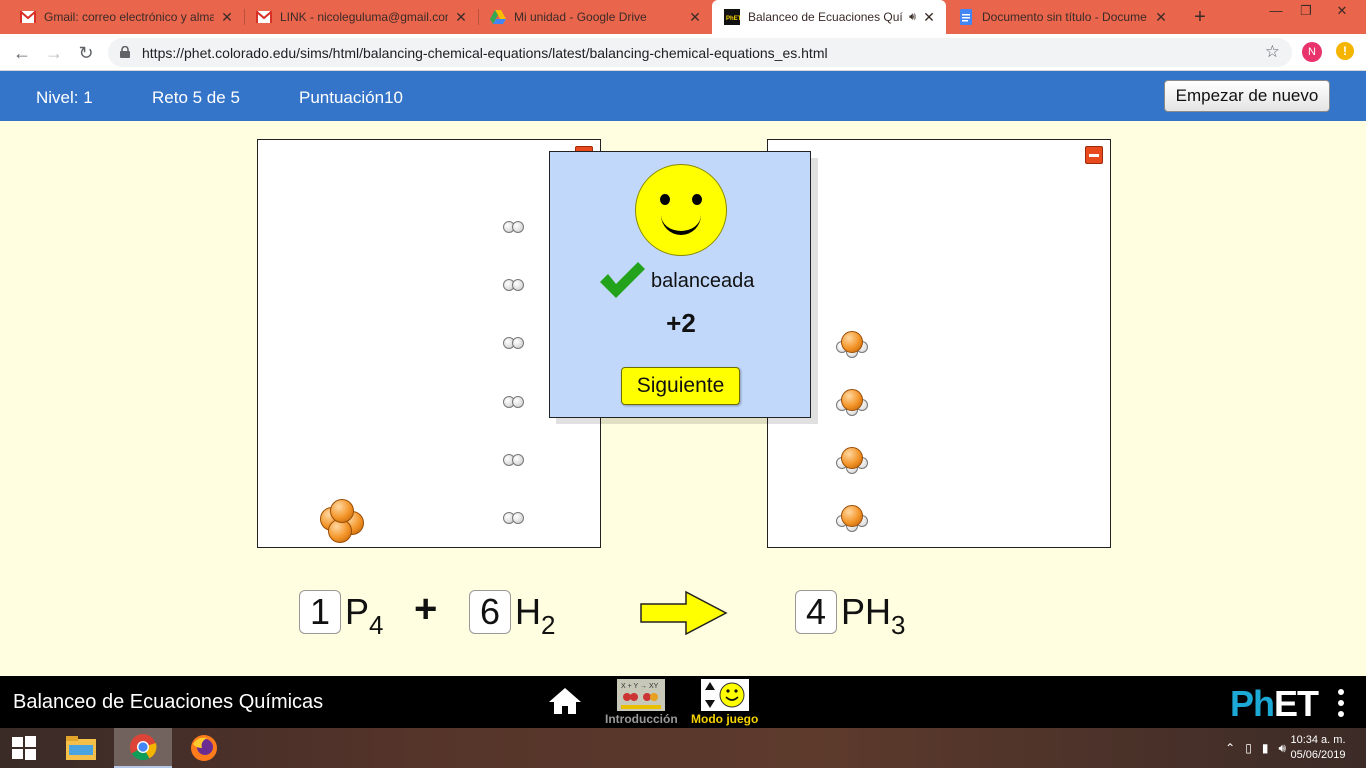 The width and height of the screenshot is (1366, 768). What do you see at coordinates (1094, 155) in the screenshot?
I see `collapse-products-icon` at bounding box center [1094, 155].